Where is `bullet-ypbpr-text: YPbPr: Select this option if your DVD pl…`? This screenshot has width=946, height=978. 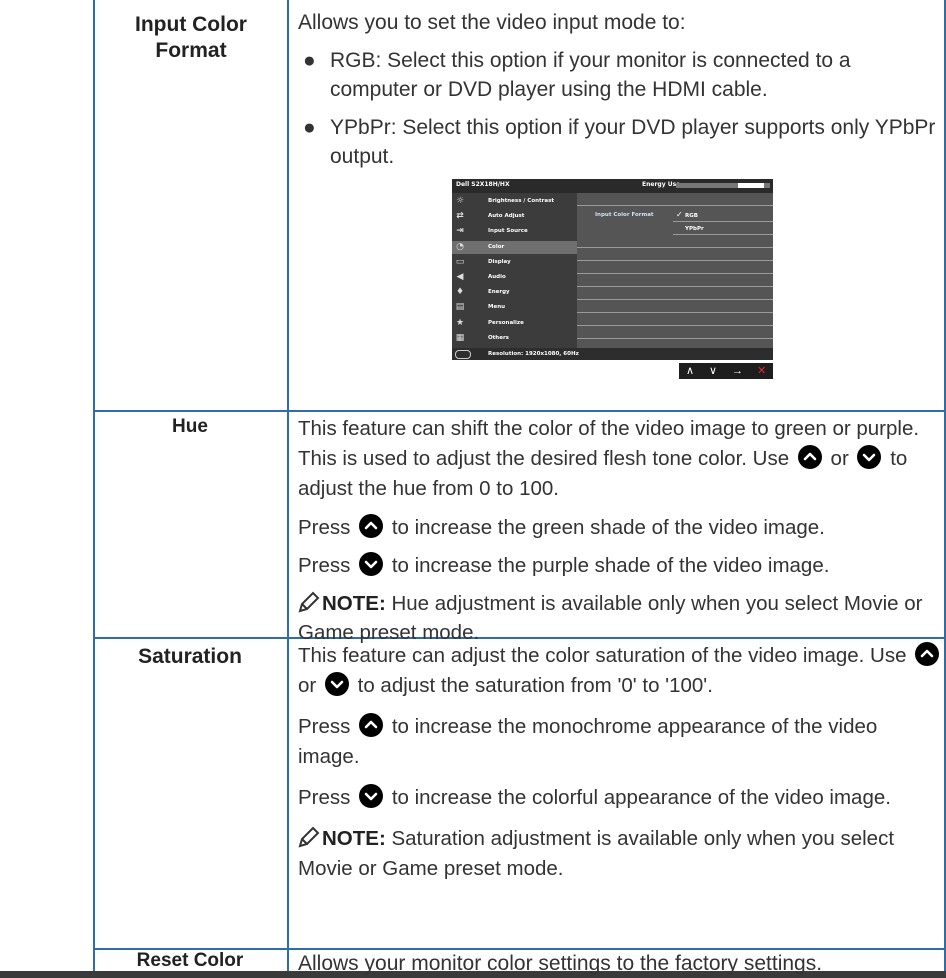
bullet-ypbpr-text: YPbPr: Select this option if your DVD pl… is located at coordinates (633, 142).